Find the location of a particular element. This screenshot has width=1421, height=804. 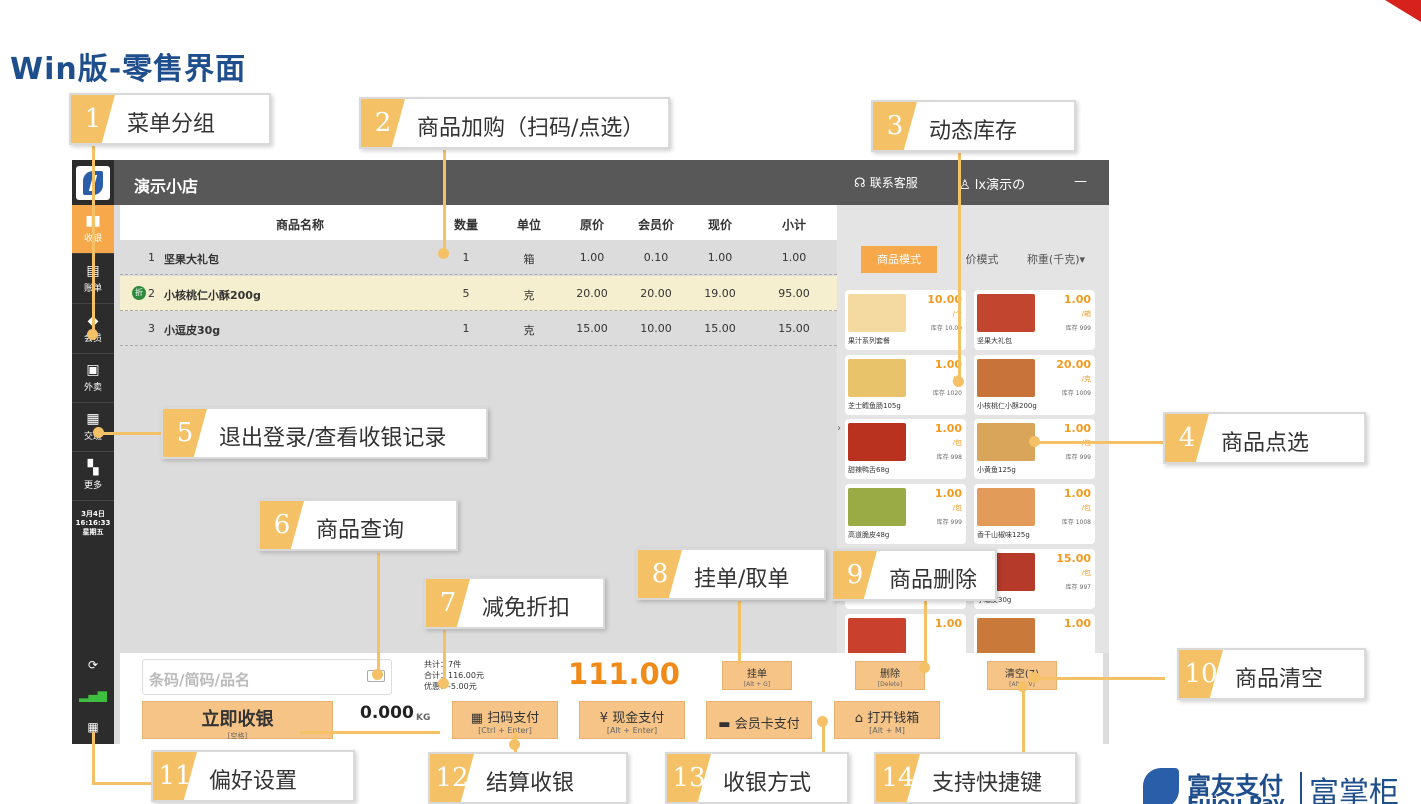

col-header: 数量 is located at coordinates (465, 225).